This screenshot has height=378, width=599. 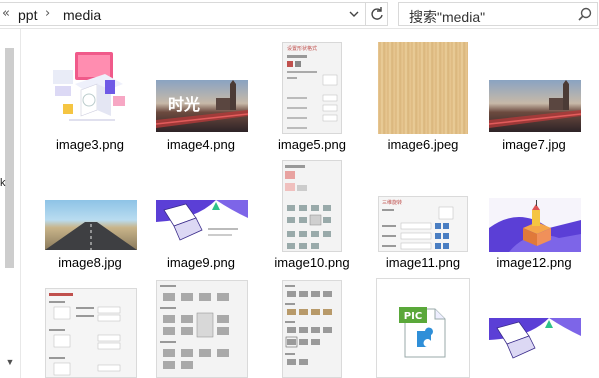 I want to click on thumbnail-image6, so click(x=423, y=88).